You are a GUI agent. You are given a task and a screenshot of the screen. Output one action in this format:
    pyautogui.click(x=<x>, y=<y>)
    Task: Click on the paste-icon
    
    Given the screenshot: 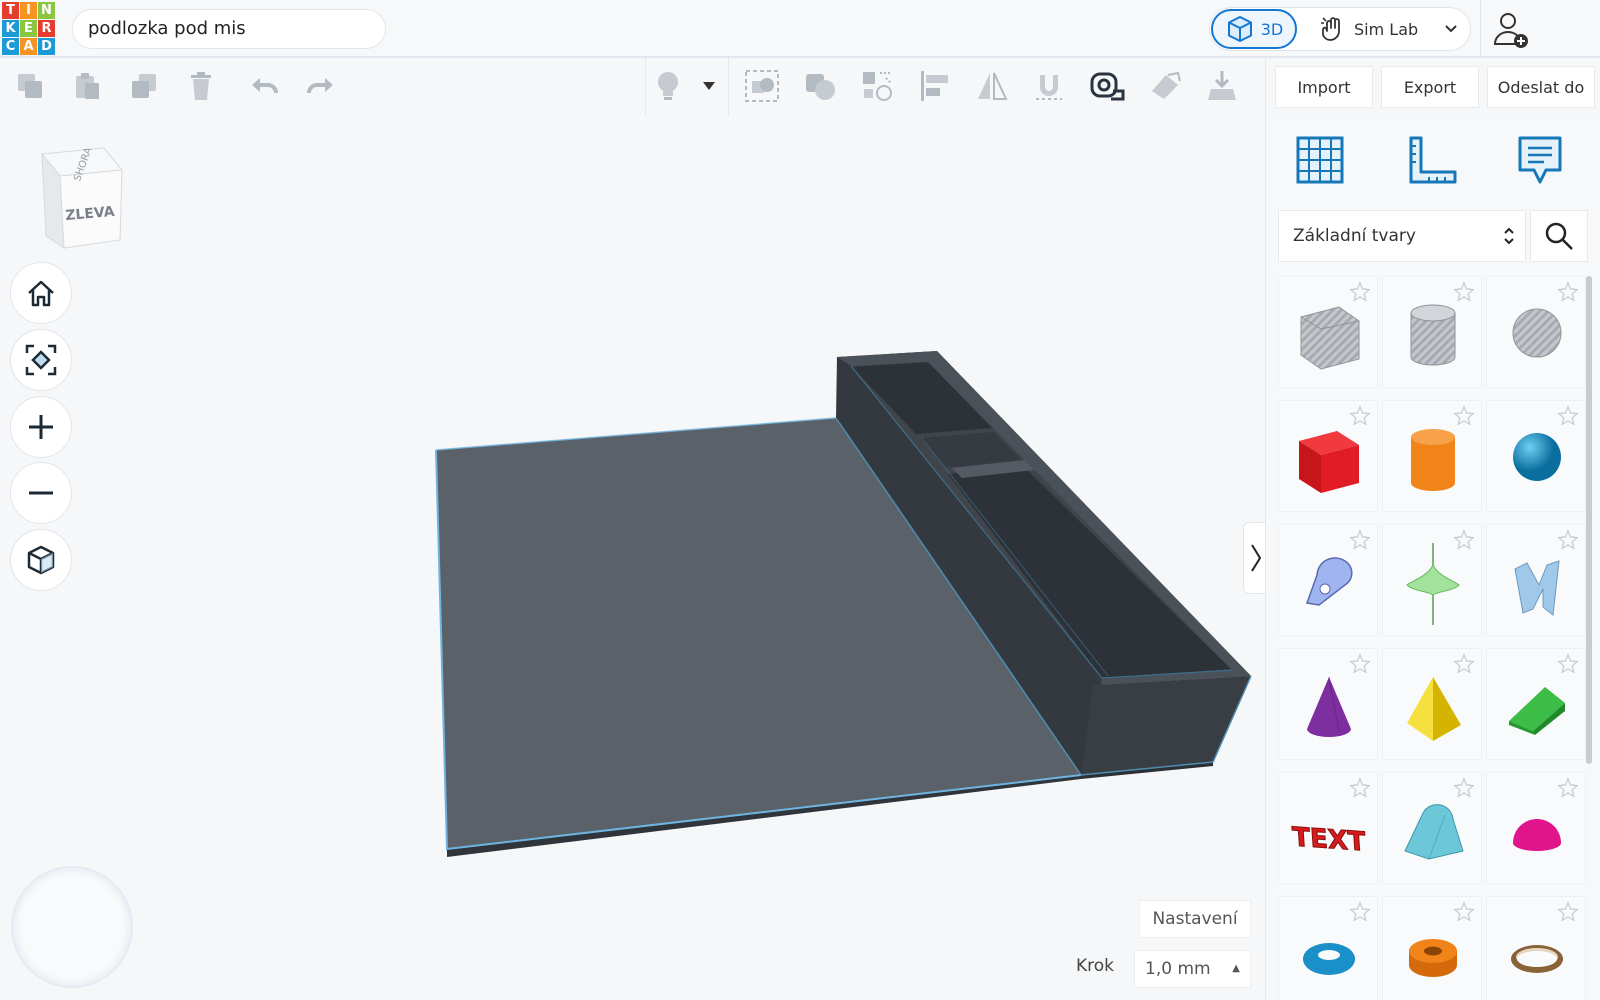 What is the action you would take?
    pyautogui.click(x=87, y=86)
    